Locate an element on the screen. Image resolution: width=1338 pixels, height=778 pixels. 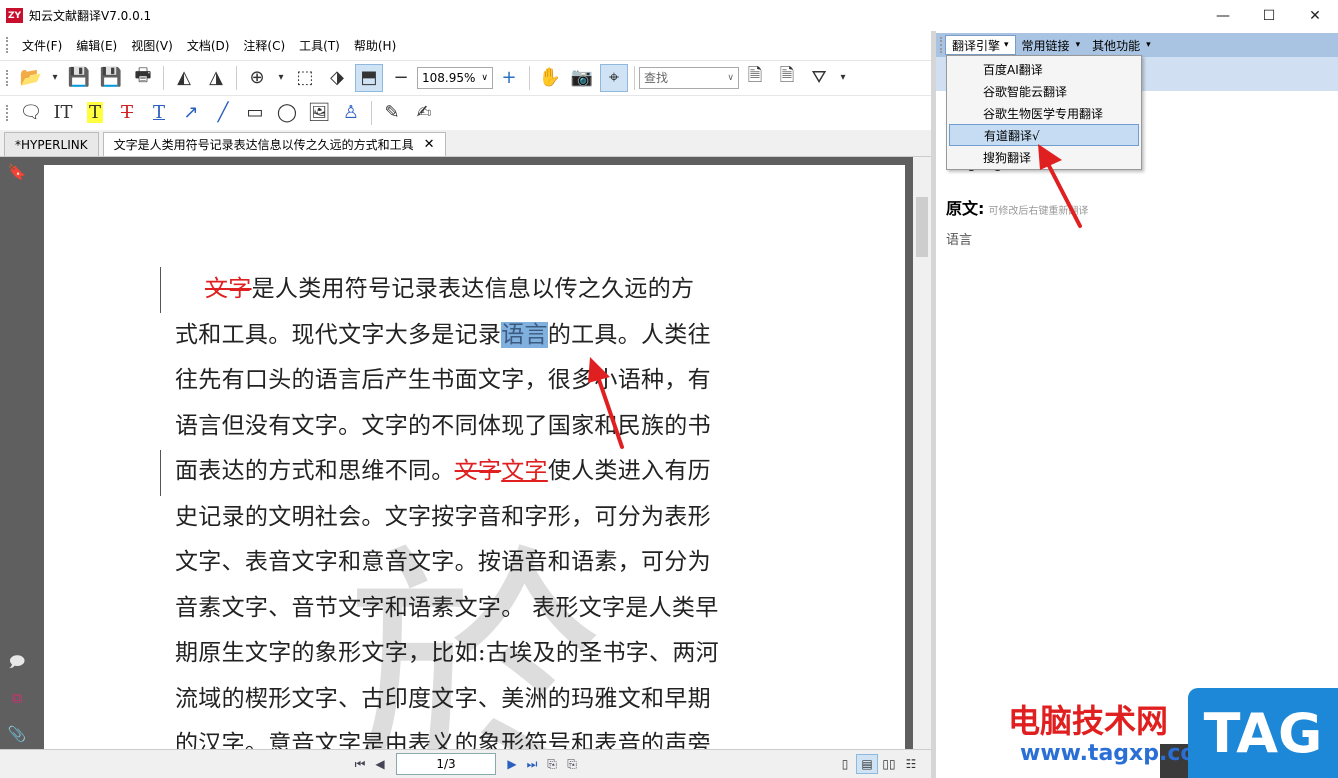
form-button: ✍ is located at coordinates (424, 113).